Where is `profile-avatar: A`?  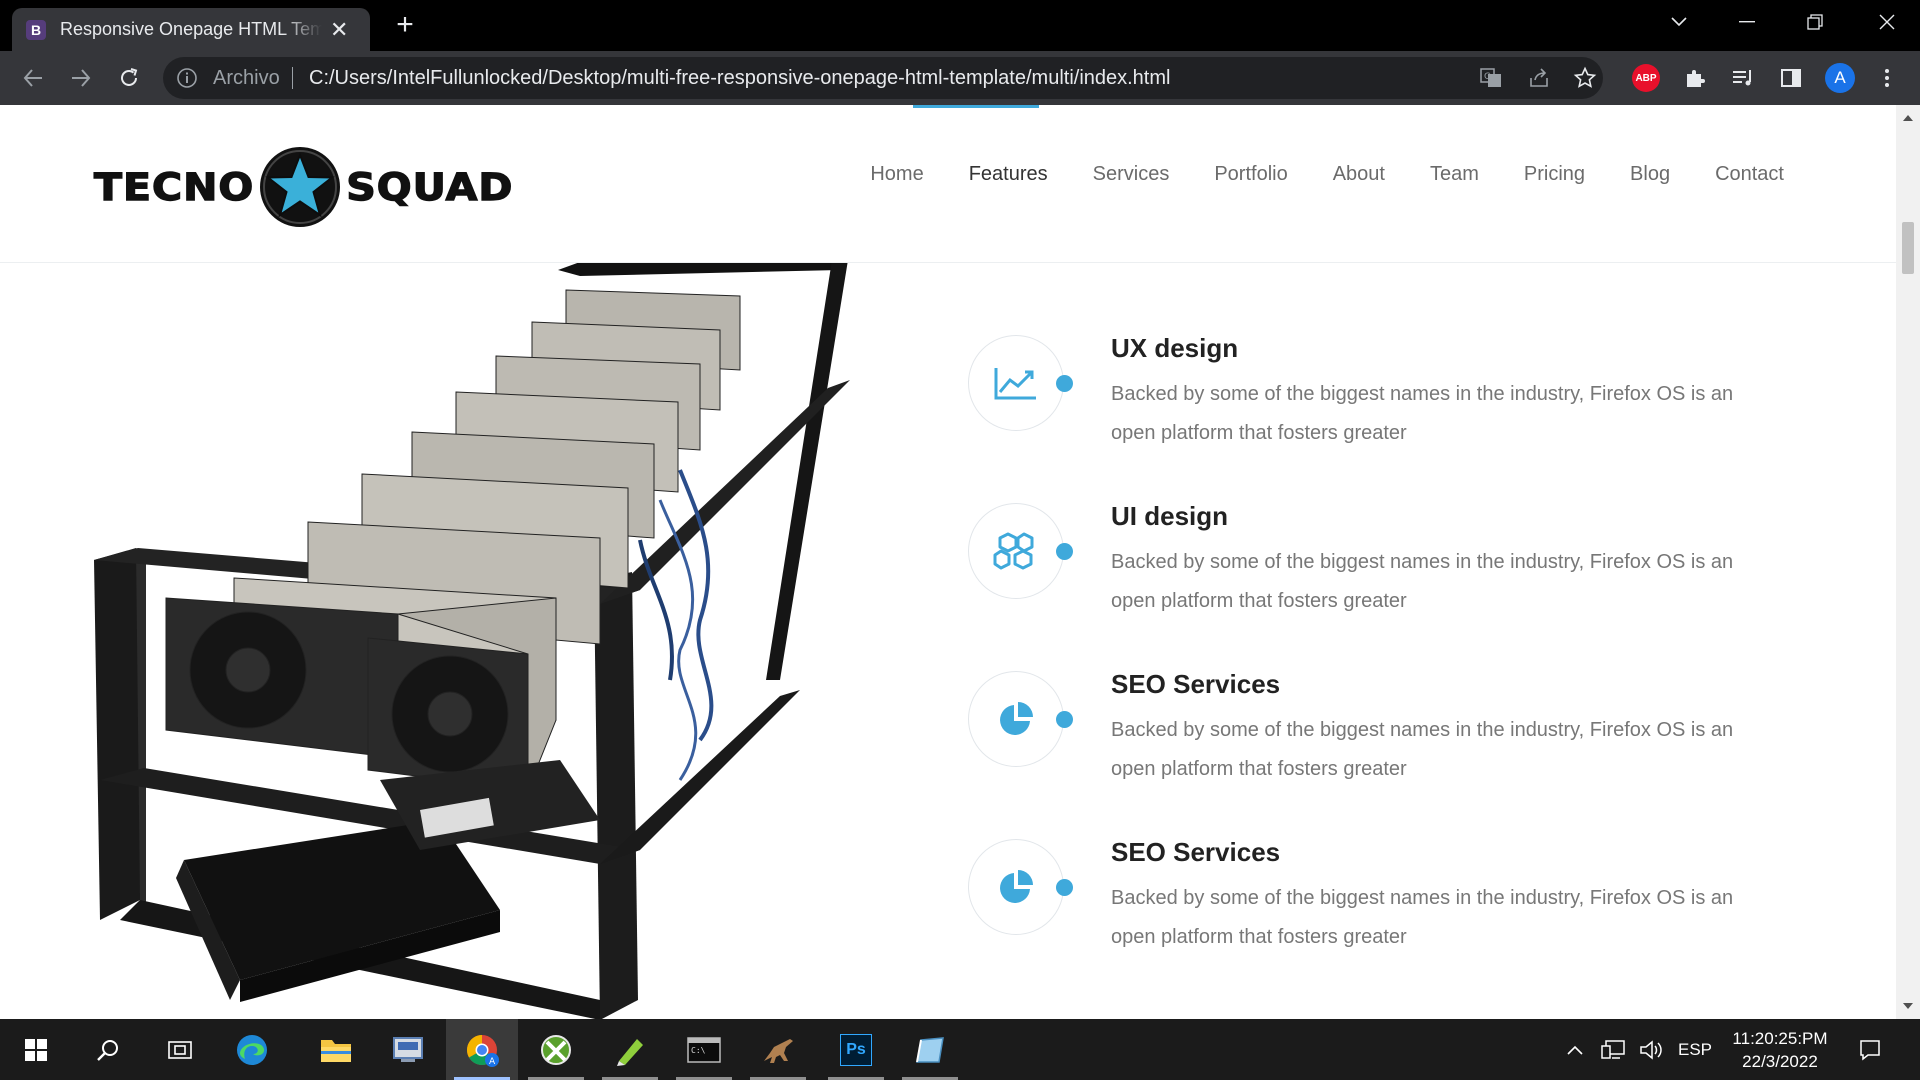 profile-avatar: A is located at coordinates (1840, 78).